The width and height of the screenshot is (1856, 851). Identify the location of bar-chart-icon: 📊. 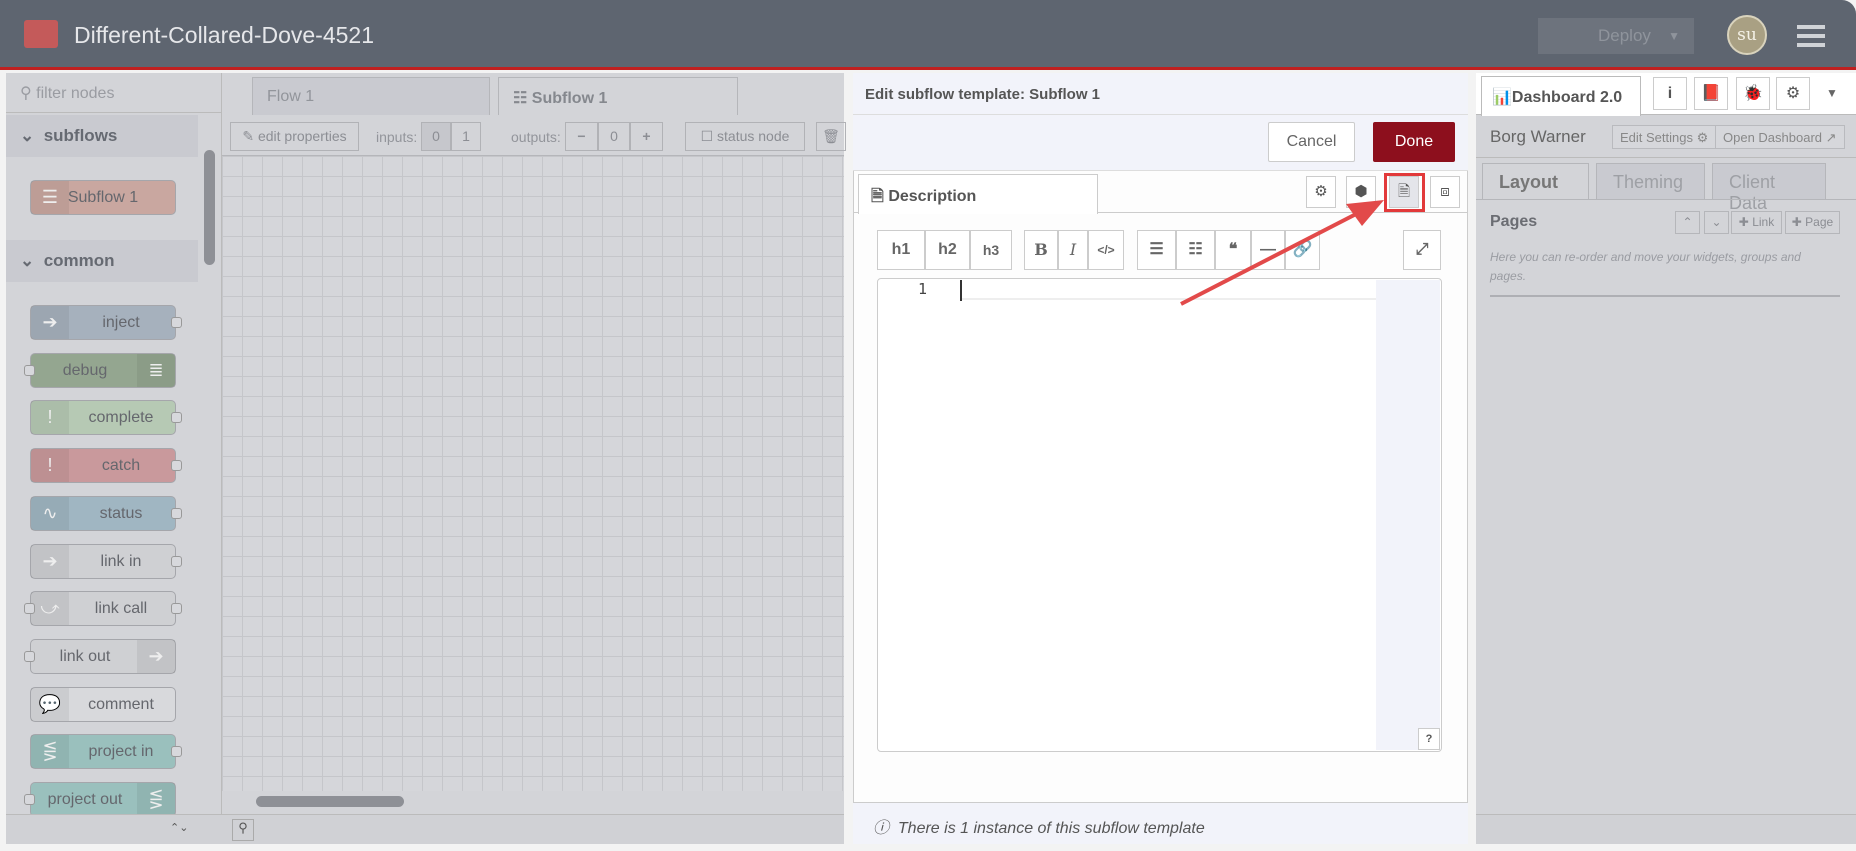
(1502, 97).